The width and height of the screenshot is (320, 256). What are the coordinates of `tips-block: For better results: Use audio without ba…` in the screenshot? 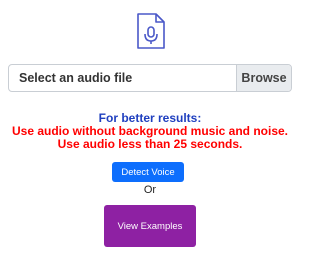 It's located at (150, 131).